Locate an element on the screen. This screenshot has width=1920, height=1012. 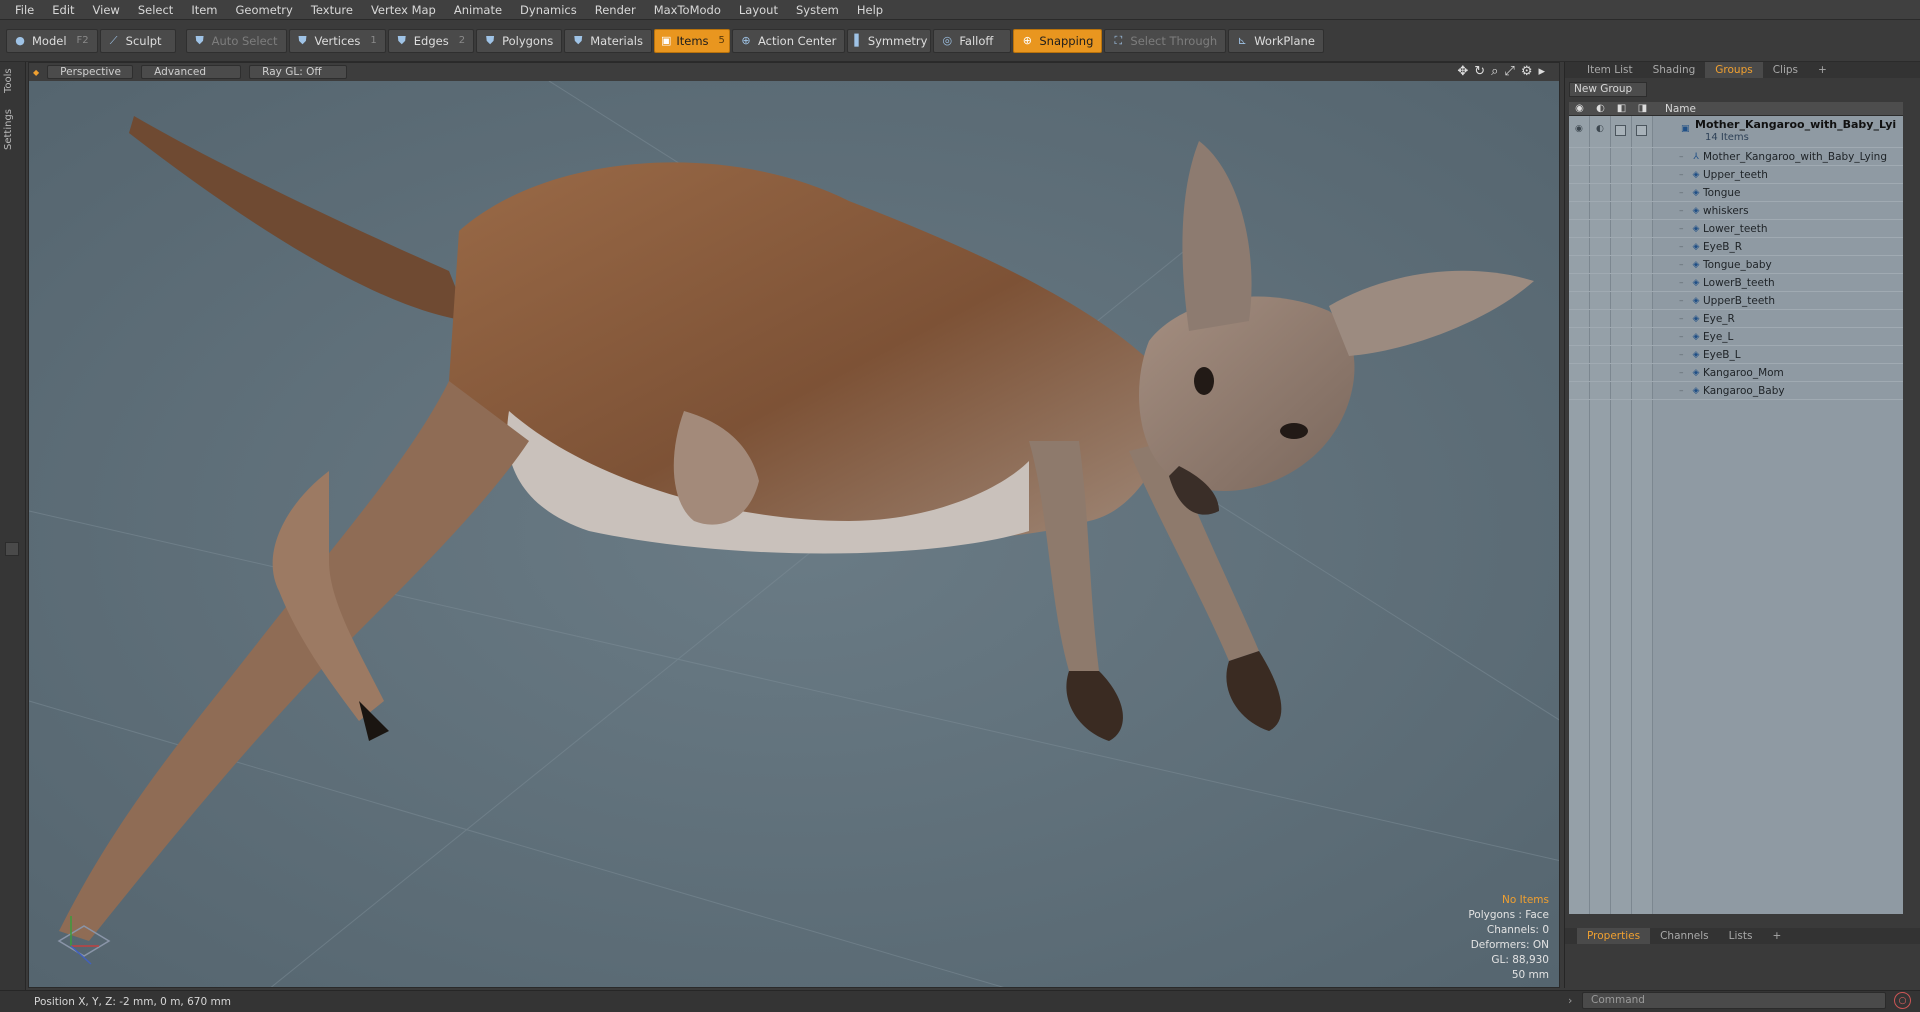
hud-deformers: Deformers: ON is located at coordinates (1509, 945).